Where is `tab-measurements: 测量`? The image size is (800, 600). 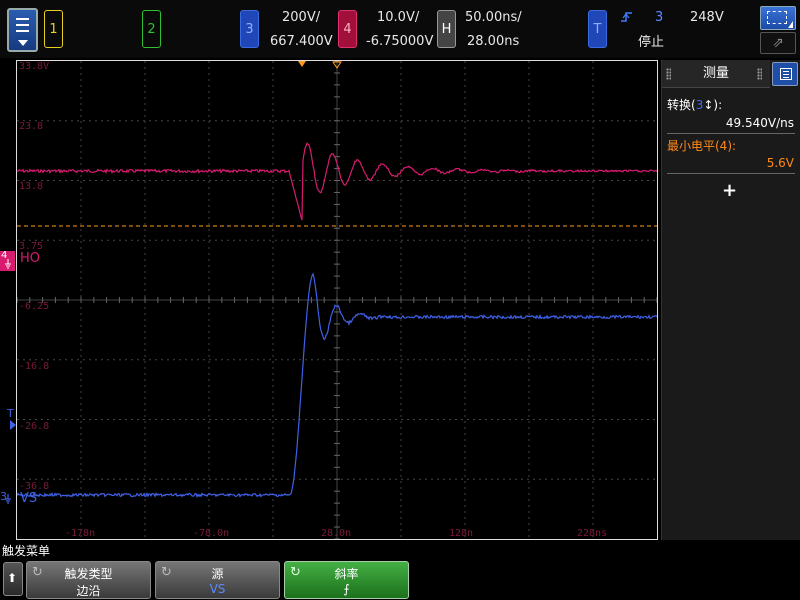
tab-measurements: 测量 is located at coordinates (716, 74).